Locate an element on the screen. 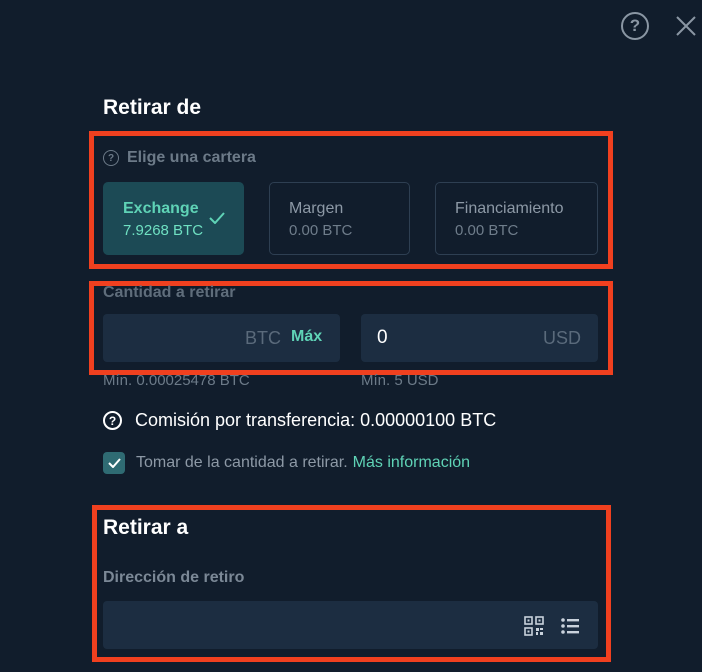 This screenshot has height=672, width=702. wallet-name: Financiamiento is located at coordinates (509, 208).